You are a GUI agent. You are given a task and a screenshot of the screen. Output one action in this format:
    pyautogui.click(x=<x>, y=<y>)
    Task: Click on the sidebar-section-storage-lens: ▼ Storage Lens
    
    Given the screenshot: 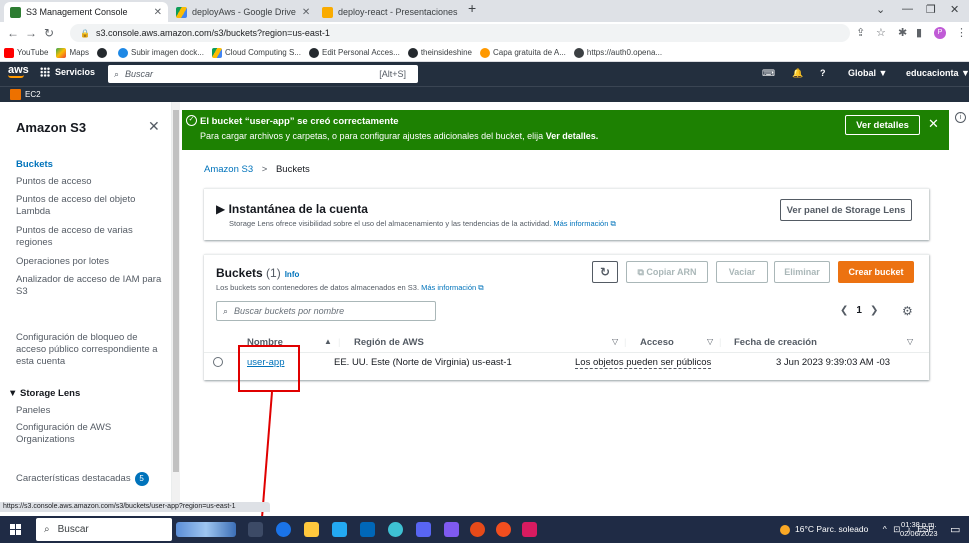 What is the action you would take?
    pyautogui.click(x=44, y=393)
    